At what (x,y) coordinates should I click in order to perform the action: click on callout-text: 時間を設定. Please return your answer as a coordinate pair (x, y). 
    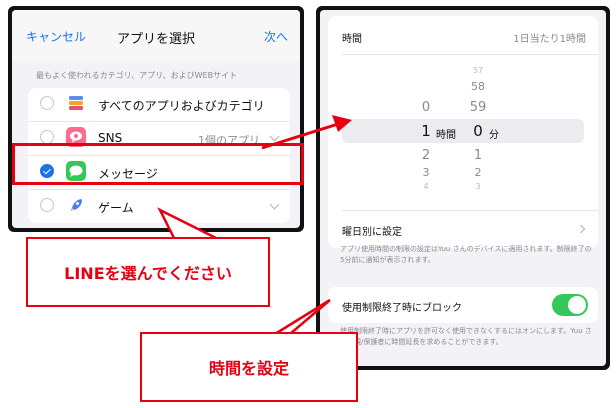
    Looking at the image, I should click on (248, 368).